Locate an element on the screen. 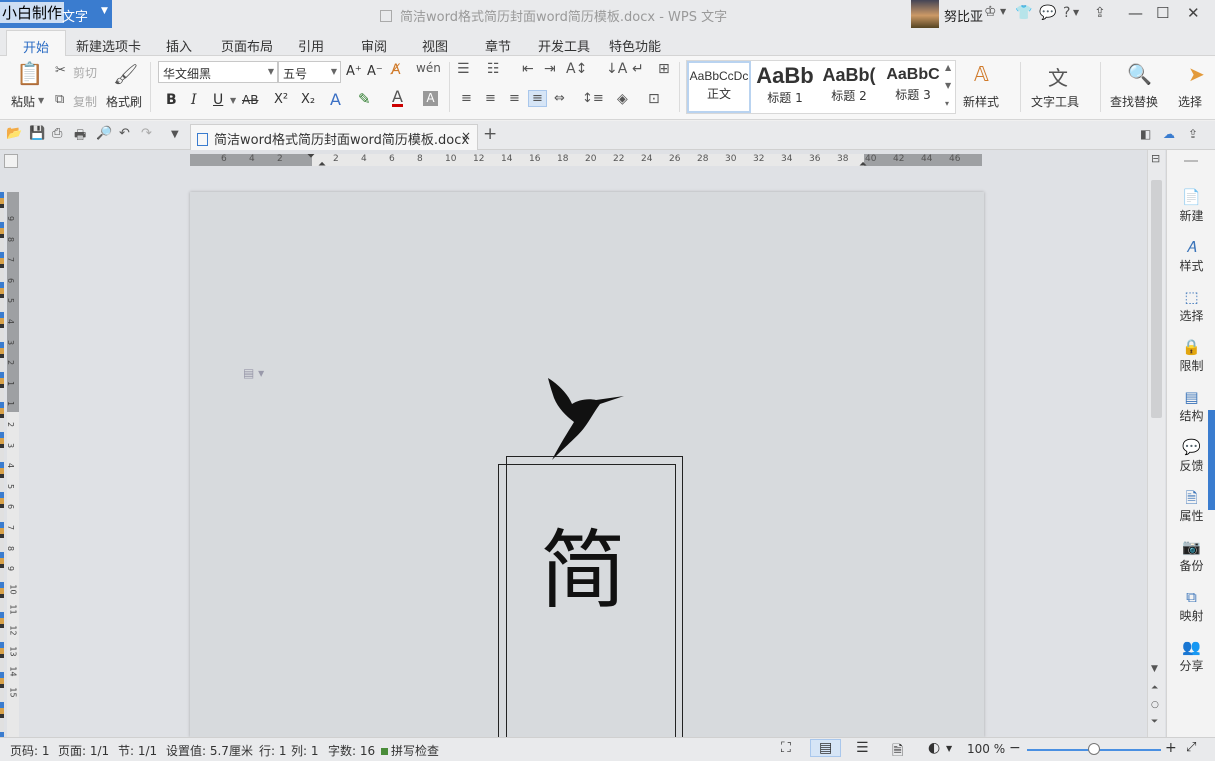  char-shading-icon: A is located at coordinates (430, 98).